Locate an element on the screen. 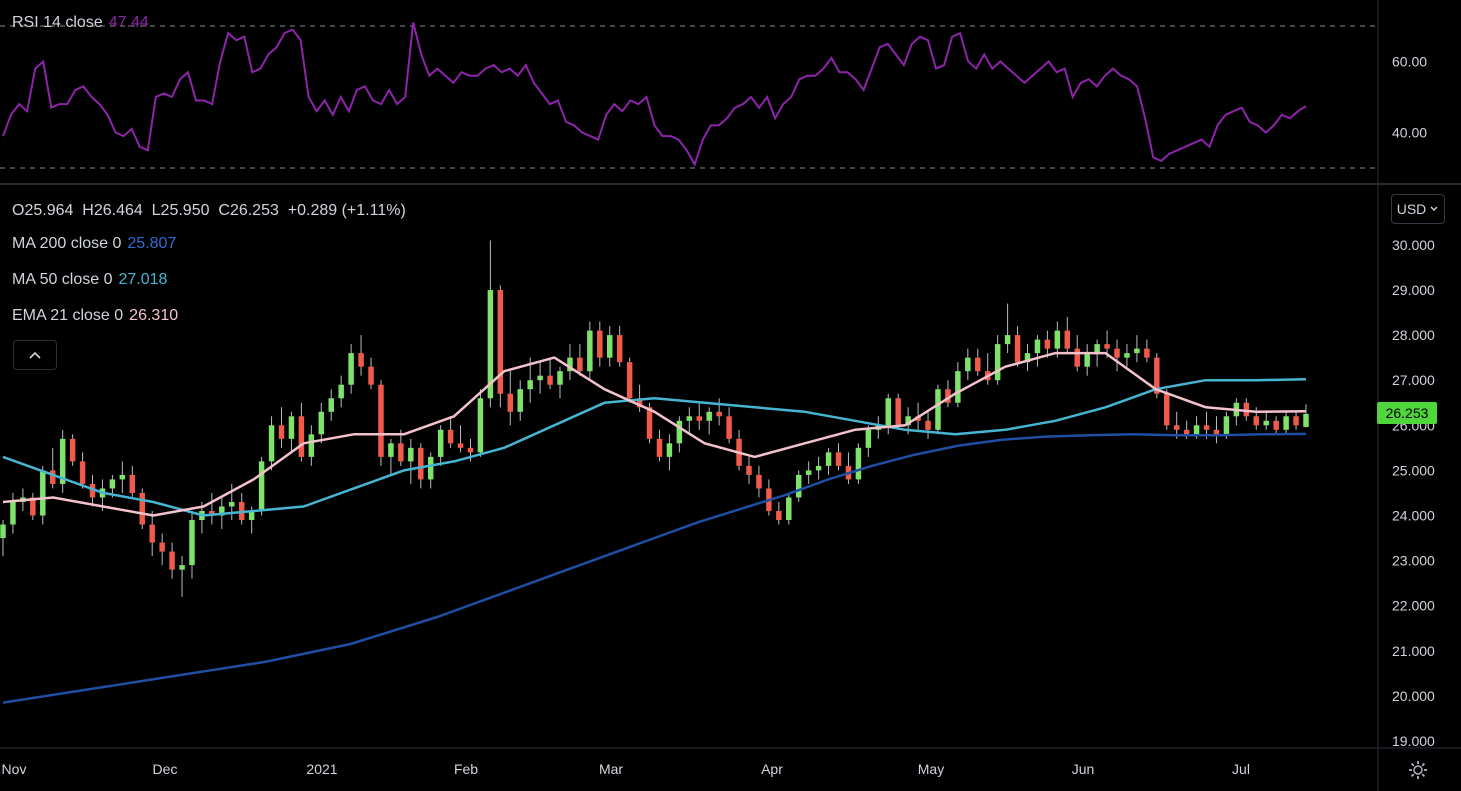 The width and height of the screenshot is (1461, 791). price-tick-label: 27.000 is located at coordinates (1413, 380).